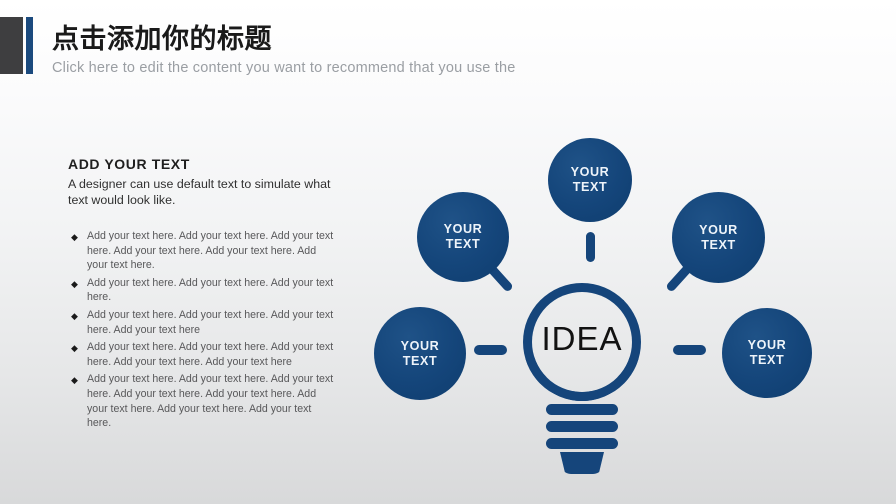 This screenshot has width=896, height=504. I want to click on bulb-base-tip, so click(582, 463).